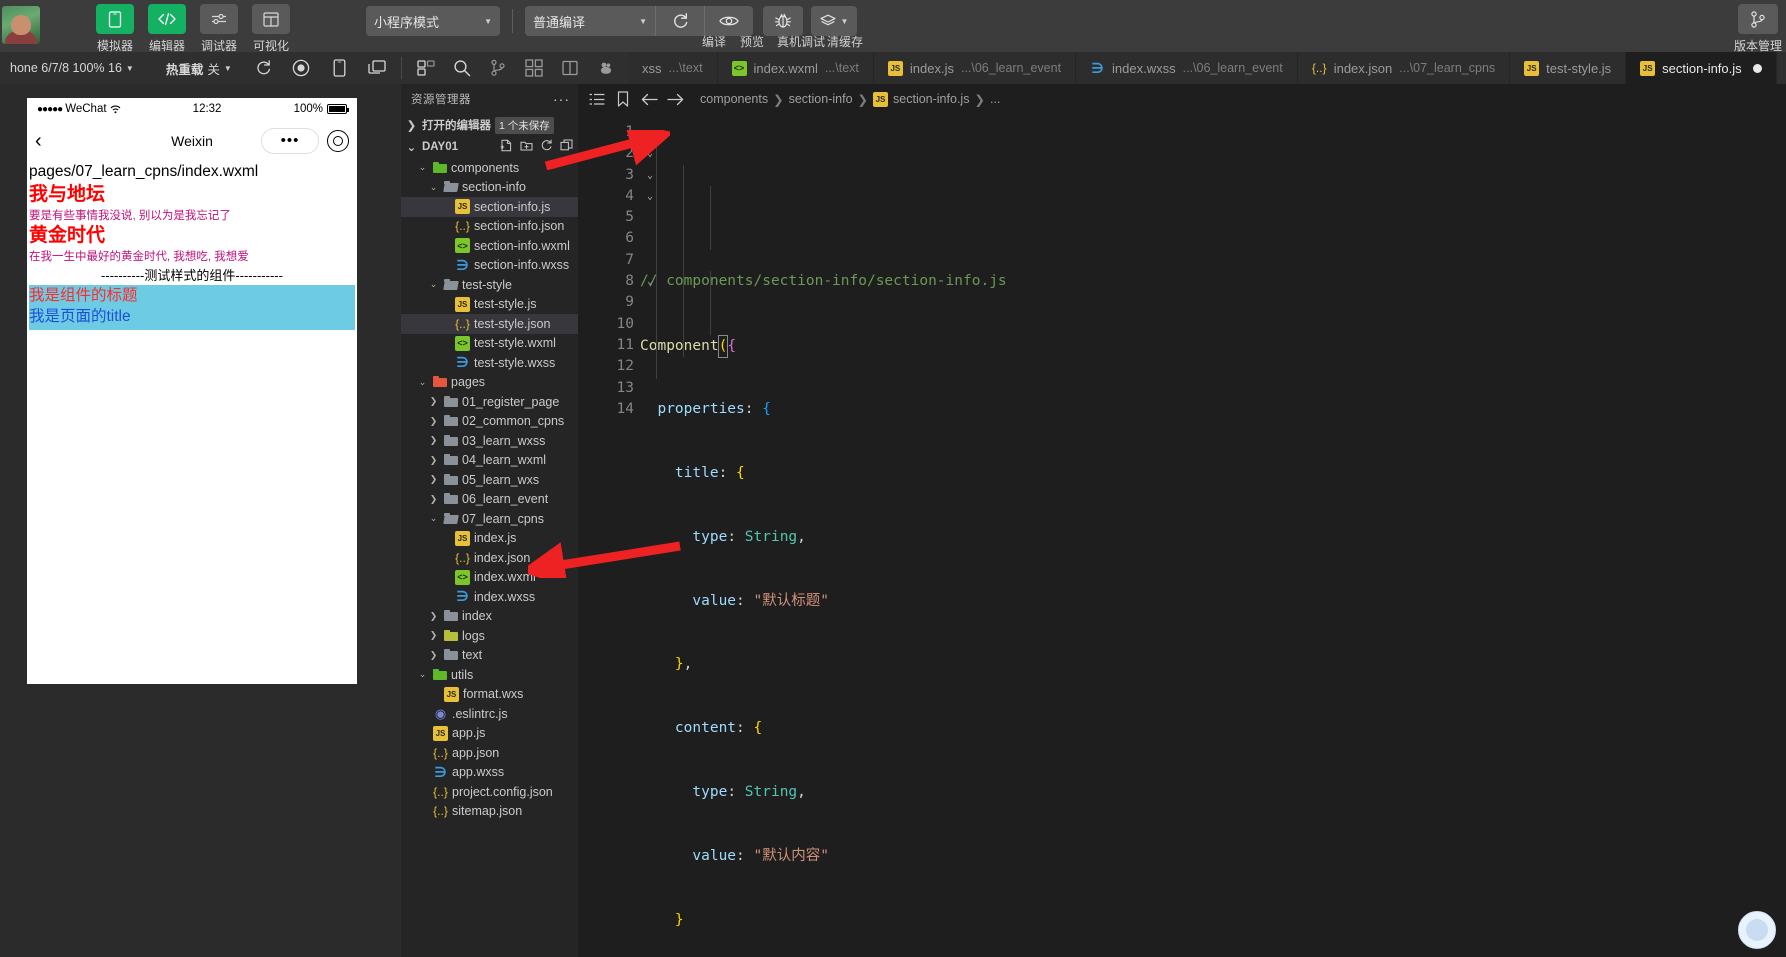  What do you see at coordinates (570, 68) in the screenshot?
I see `split-editor-icon` at bounding box center [570, 68].